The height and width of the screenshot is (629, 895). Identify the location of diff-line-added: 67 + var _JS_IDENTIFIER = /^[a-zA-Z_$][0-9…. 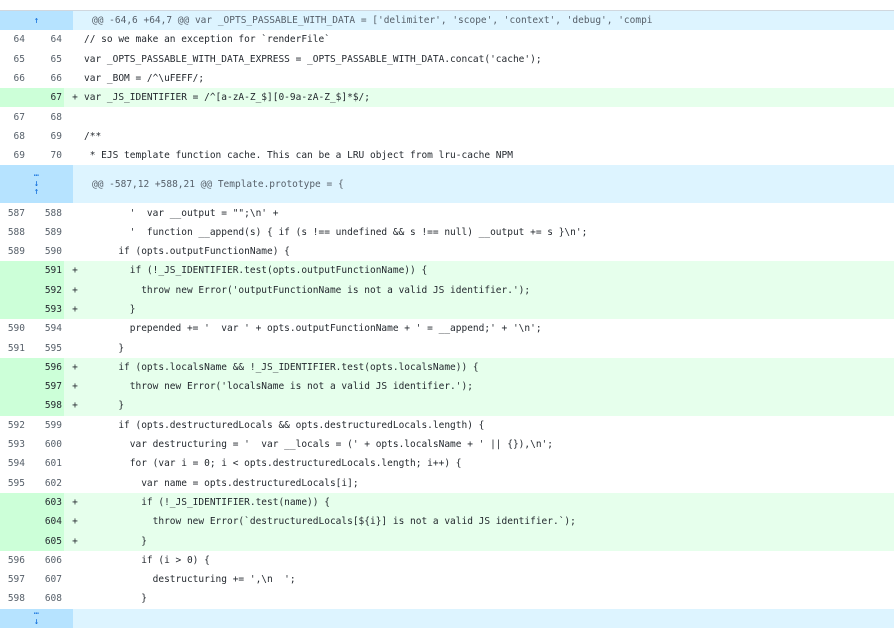
(447, 98).